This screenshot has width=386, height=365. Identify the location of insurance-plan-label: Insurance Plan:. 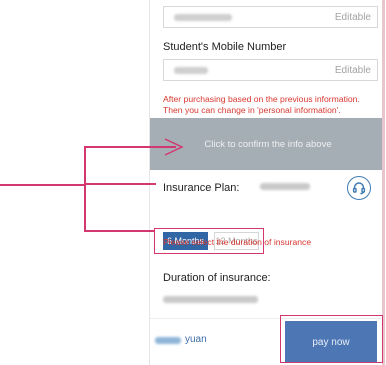
(201, 188).